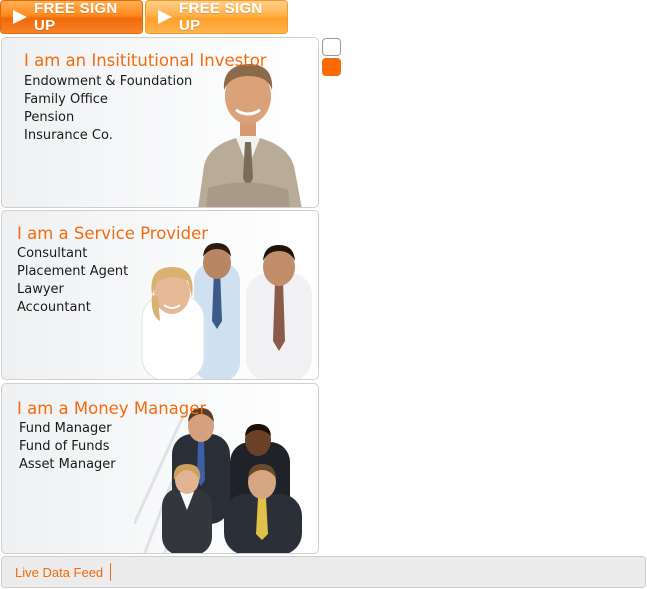  I want to click on free-signup-button-primary: FREE SIGN UP, so click(71, 17).